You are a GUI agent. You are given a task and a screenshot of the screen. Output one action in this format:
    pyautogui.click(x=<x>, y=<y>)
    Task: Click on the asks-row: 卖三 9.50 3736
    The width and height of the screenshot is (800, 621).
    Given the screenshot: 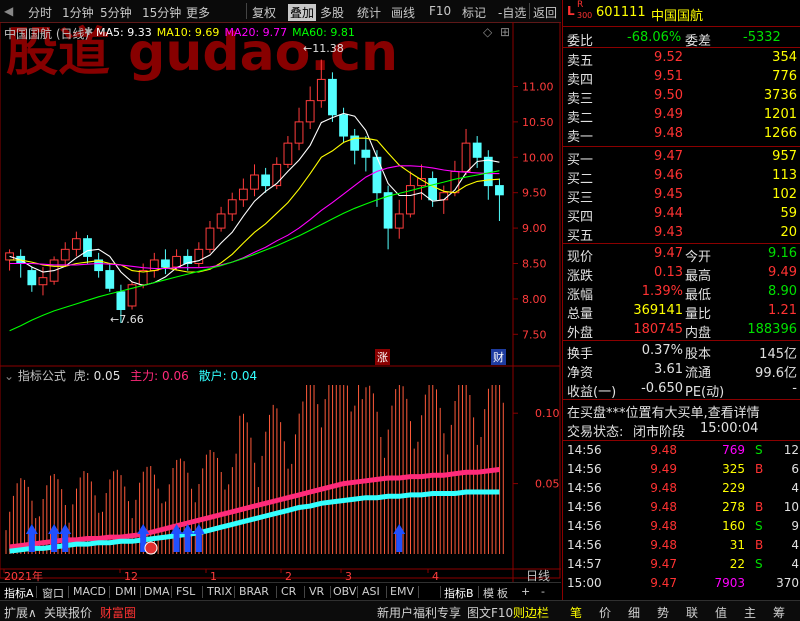 What is the action you would take?
    pyautogui.click(x=681, y=97)
    